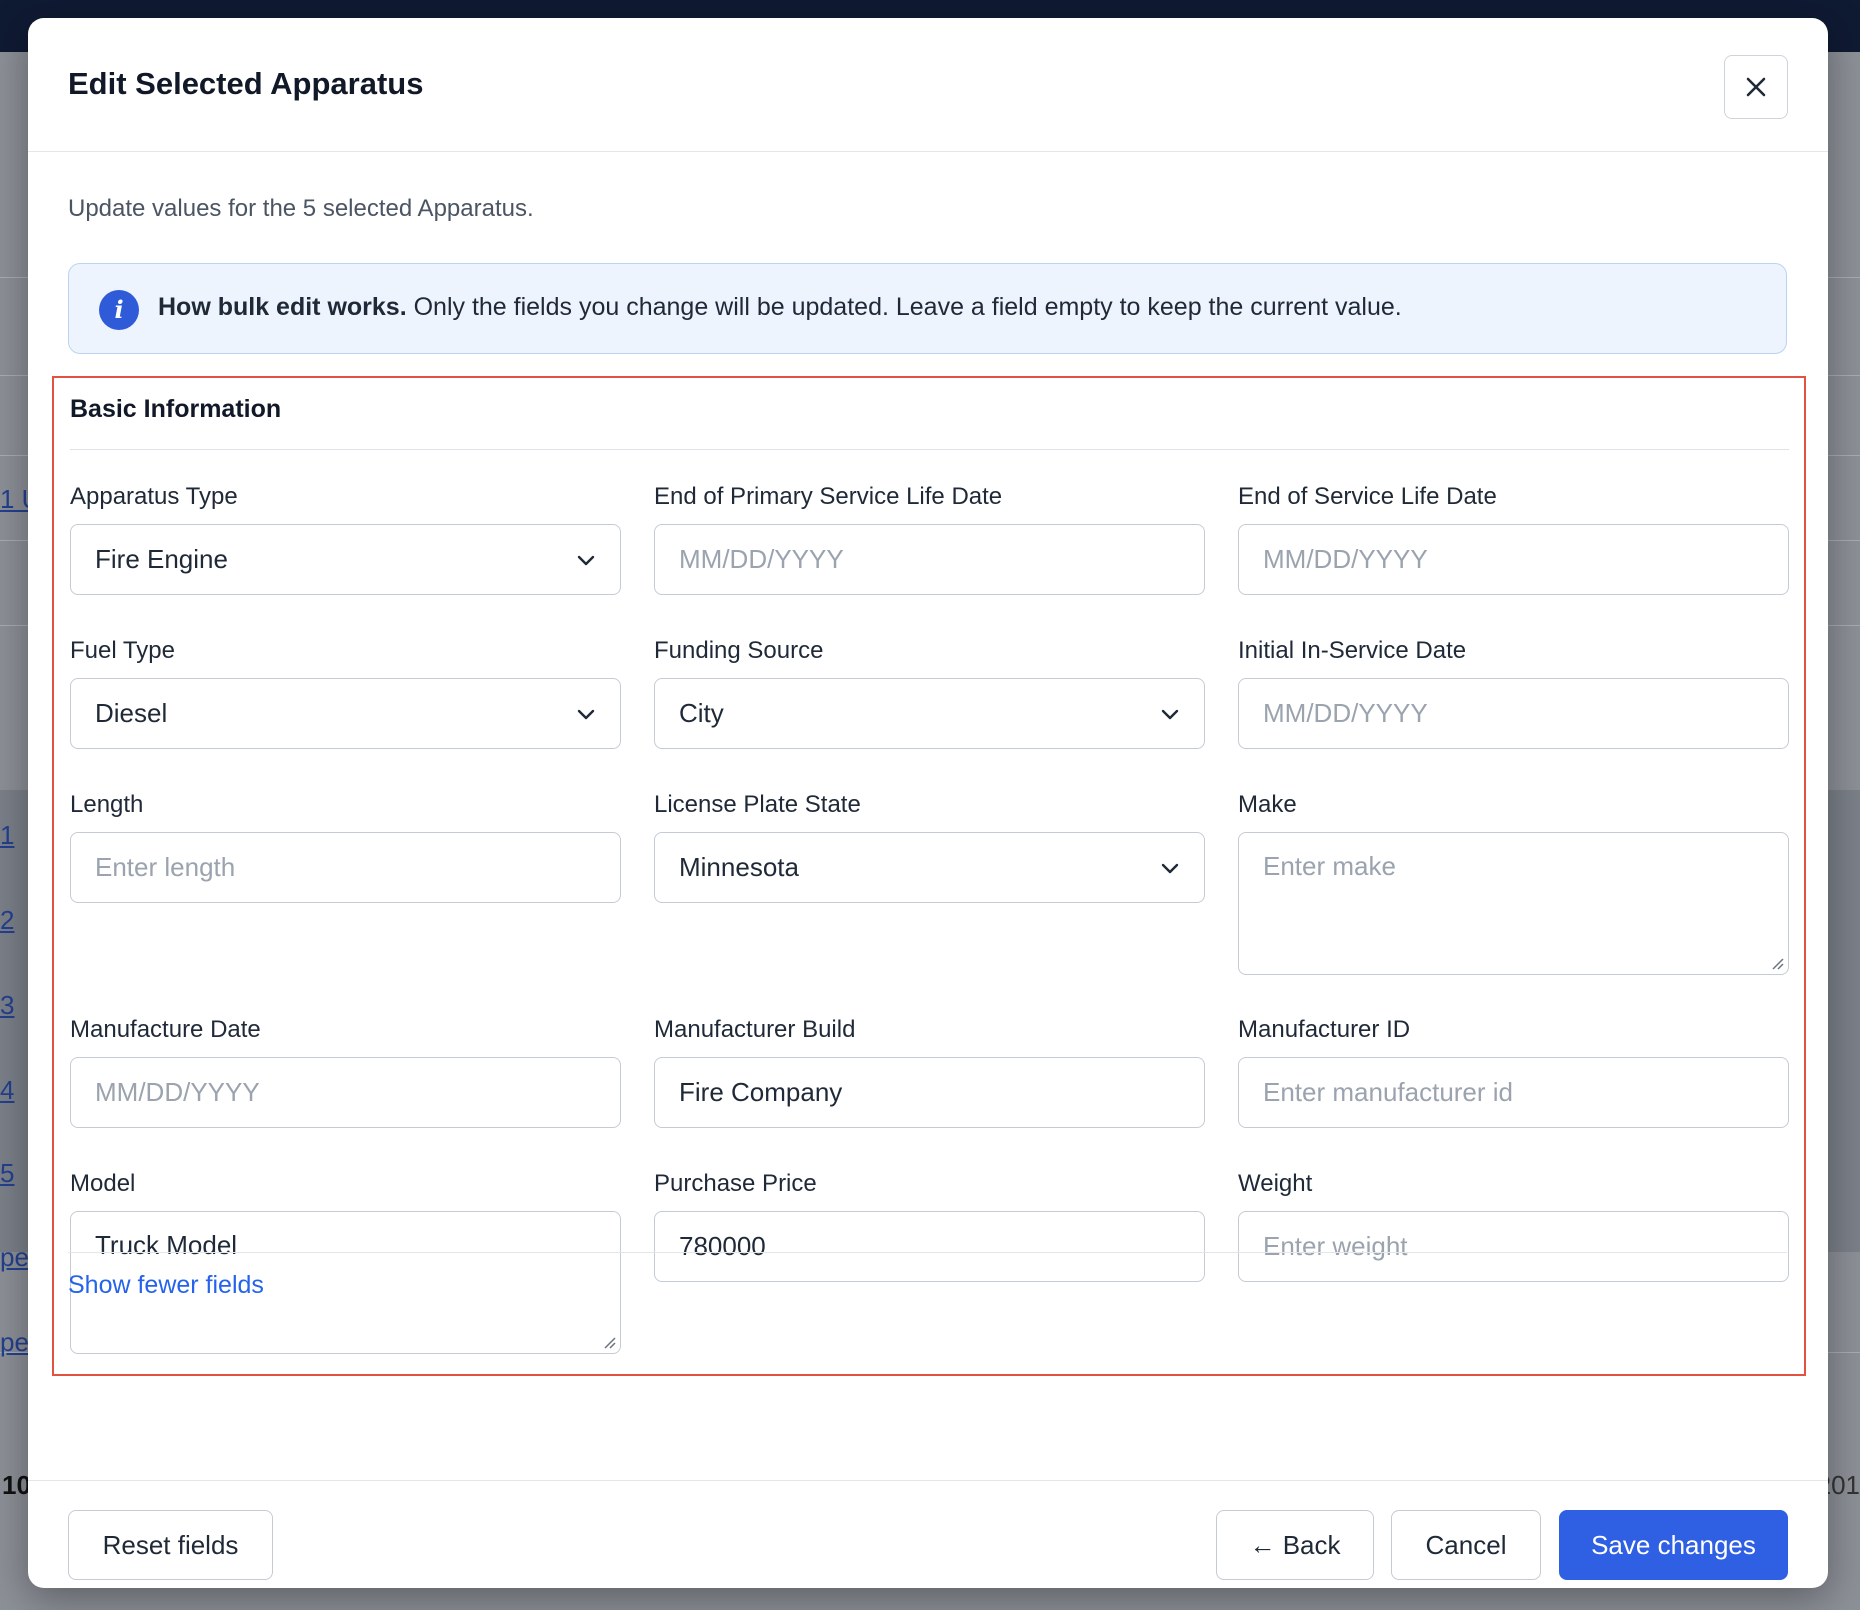 This screenshot has height=1610, width=1860. Describe the element at coordinates (929, 559) in the screenshot. I see `end-primary-service-life-date-input: MM/DD/YYYY` at that location.